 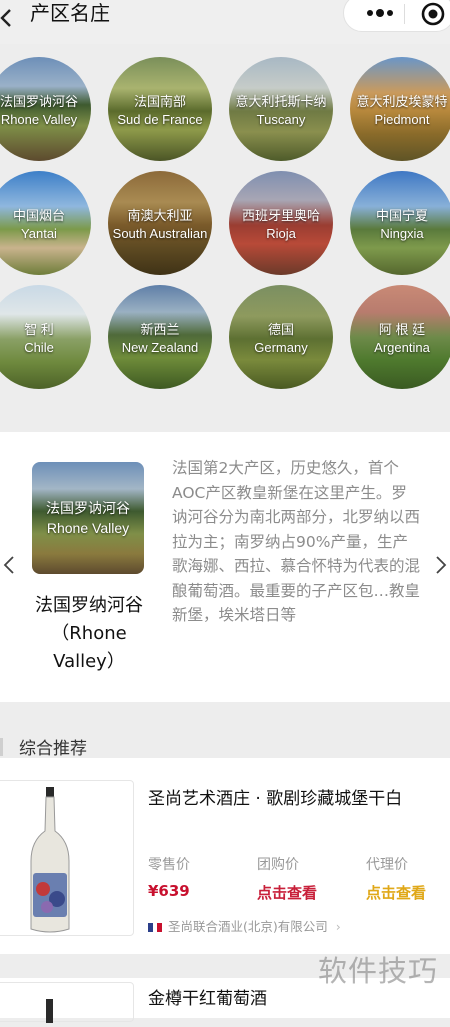 I want to click on region-sud-de-france: 法国南部 Sud de France, so click(x=160, y=109).